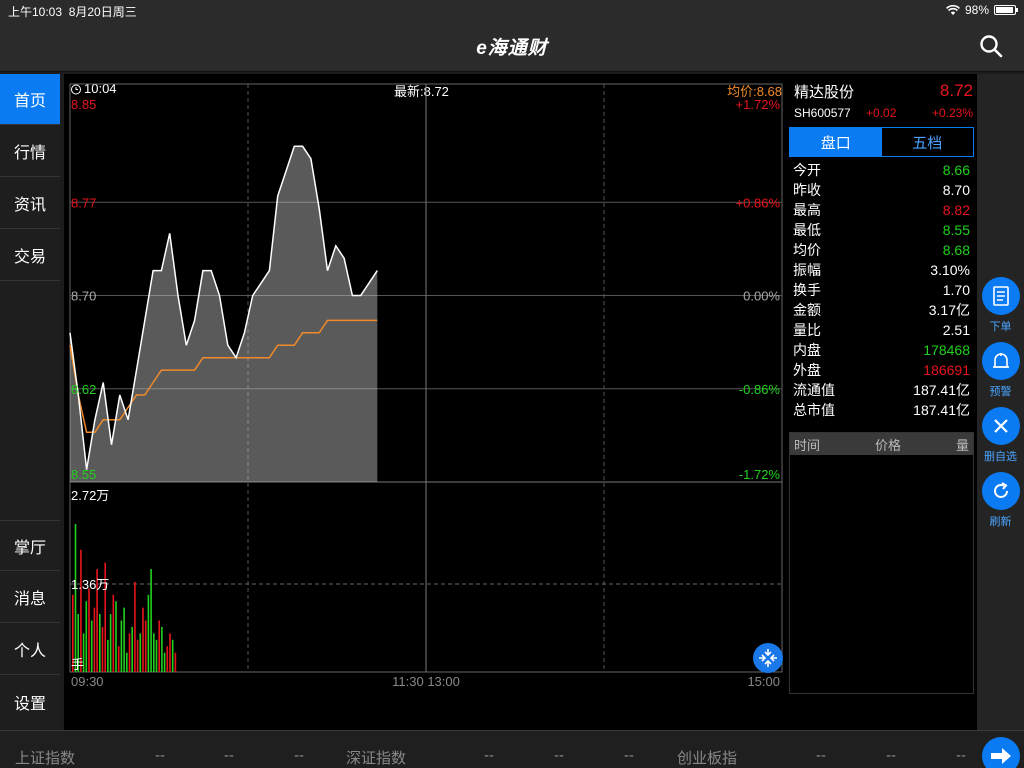 This screenshot has height=768, width=1024. I want to click on remove-watchlist-button: 删自选, so click(1000, 435).